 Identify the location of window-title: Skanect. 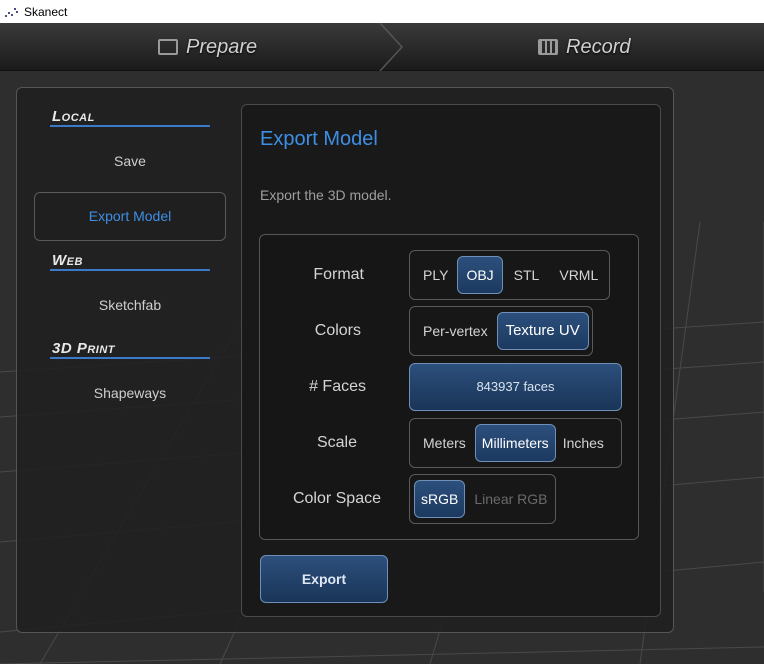
(46, 11).